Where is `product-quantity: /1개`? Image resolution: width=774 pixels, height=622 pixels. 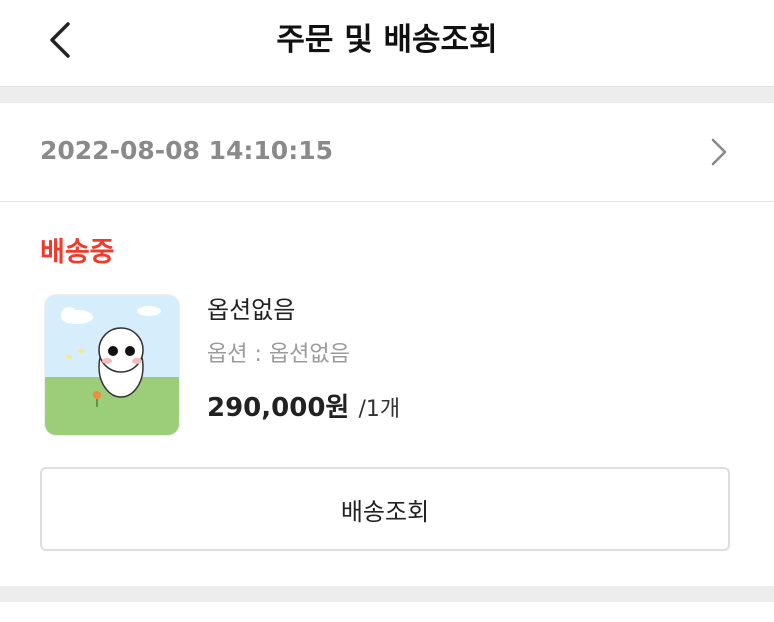
product-quantity: /1개 is located at coordinates (379, 409).